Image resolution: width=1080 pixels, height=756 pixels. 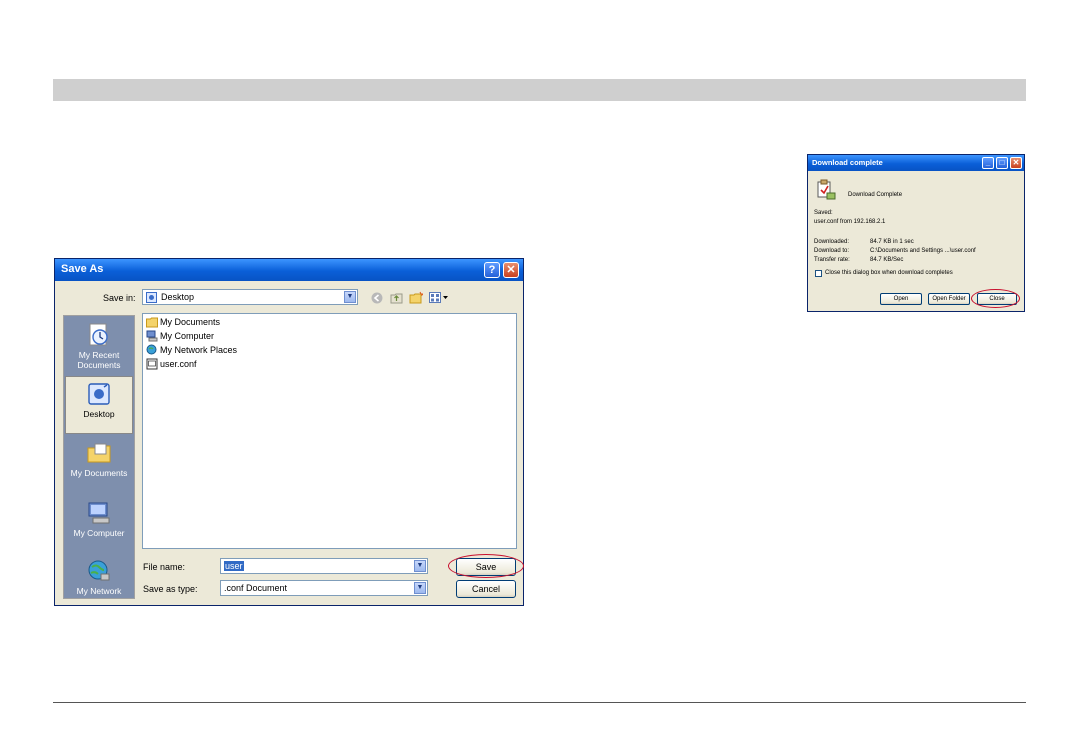 What do you see at coordinates (377, 298) in the screenshot?
I see `back-icon` at bounding box center [377, 298].